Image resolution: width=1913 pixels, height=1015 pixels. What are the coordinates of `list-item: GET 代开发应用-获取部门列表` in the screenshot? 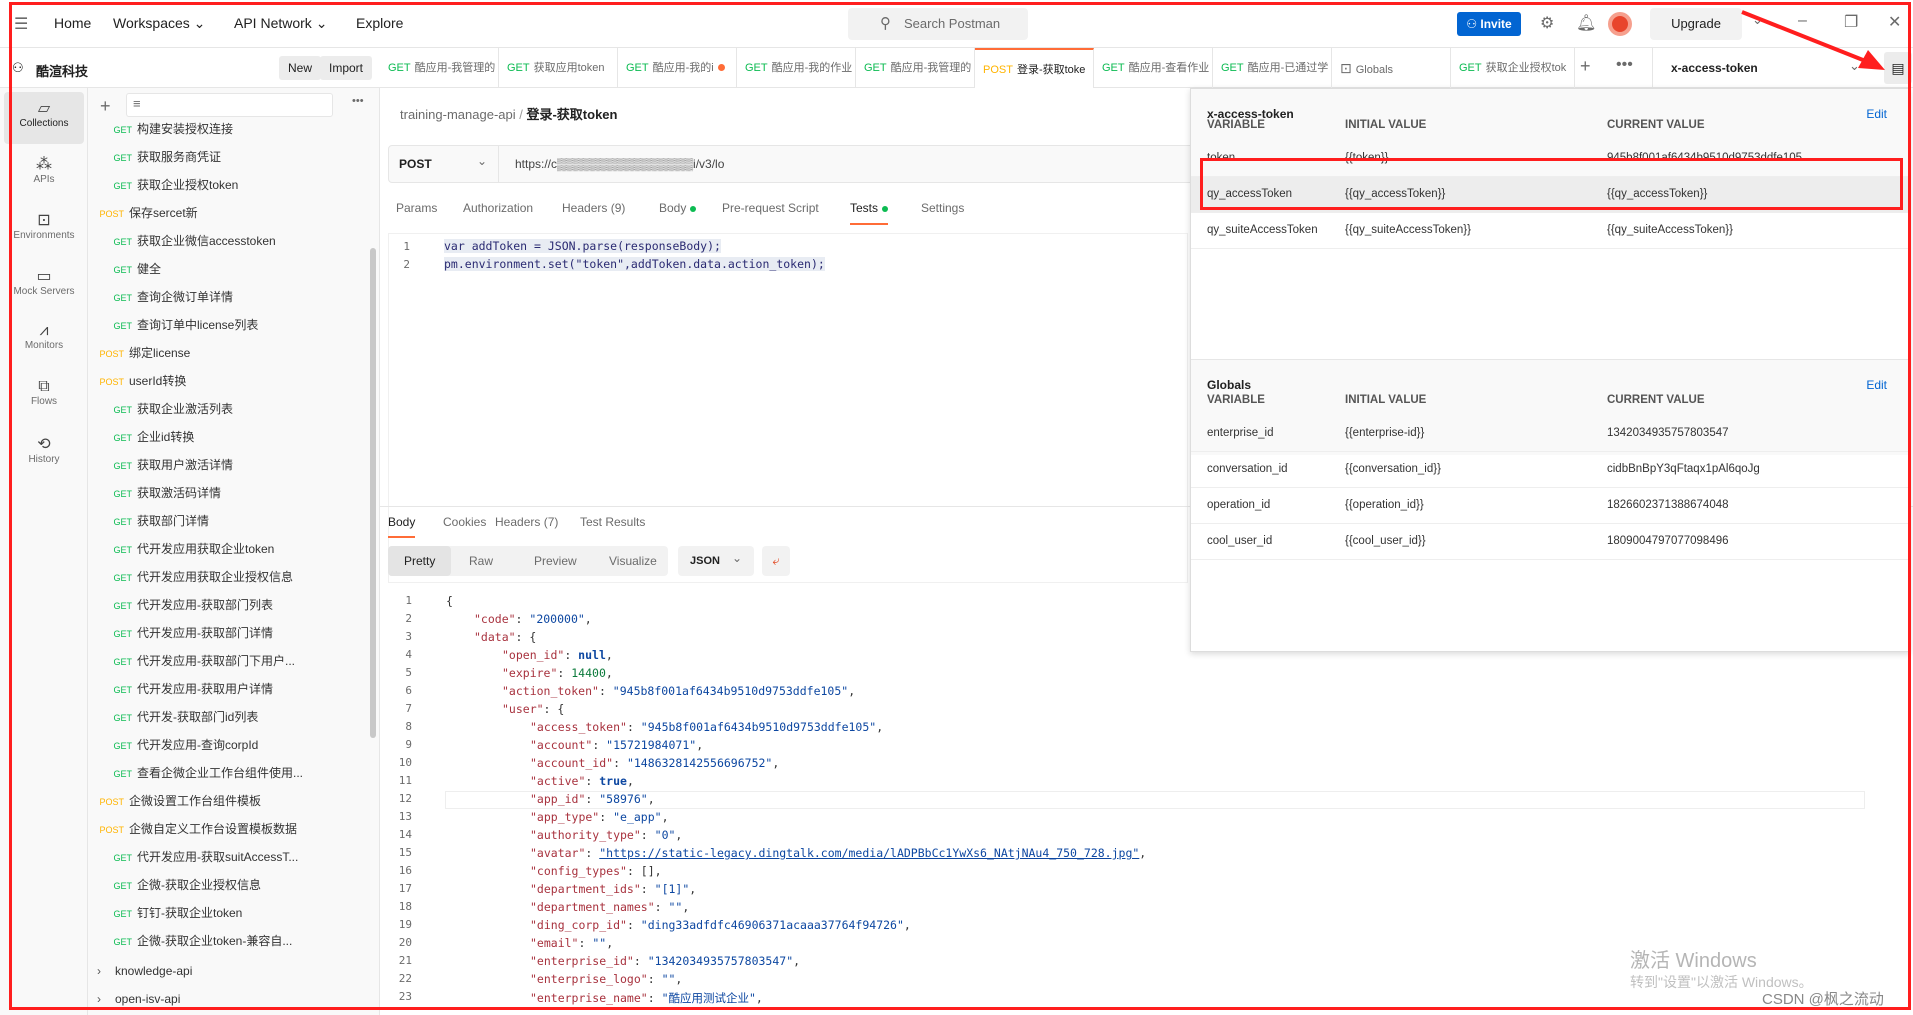 It's located at (180, 605).